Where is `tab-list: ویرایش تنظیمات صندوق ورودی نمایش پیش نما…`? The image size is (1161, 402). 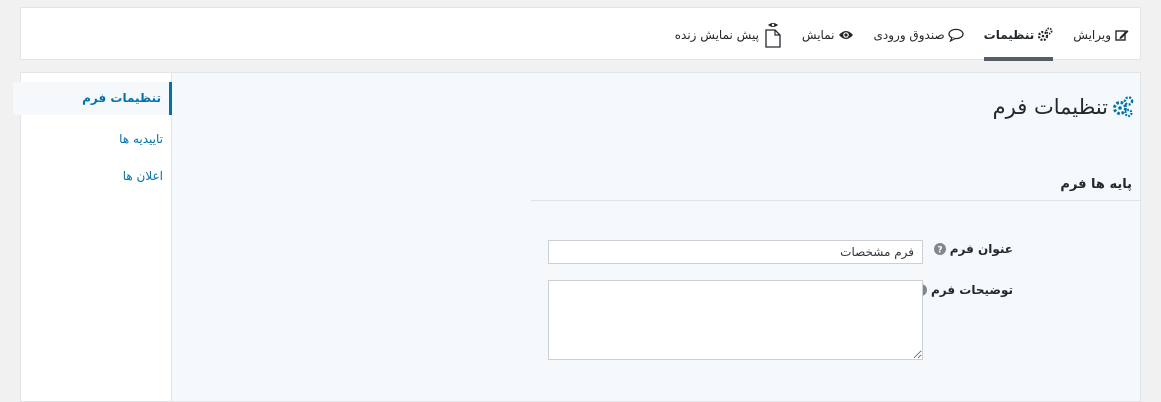 tab-list: ویرایش تنظیمات صندوق ورودی نمایش پیش نما… is located at coordinates (902, 34).